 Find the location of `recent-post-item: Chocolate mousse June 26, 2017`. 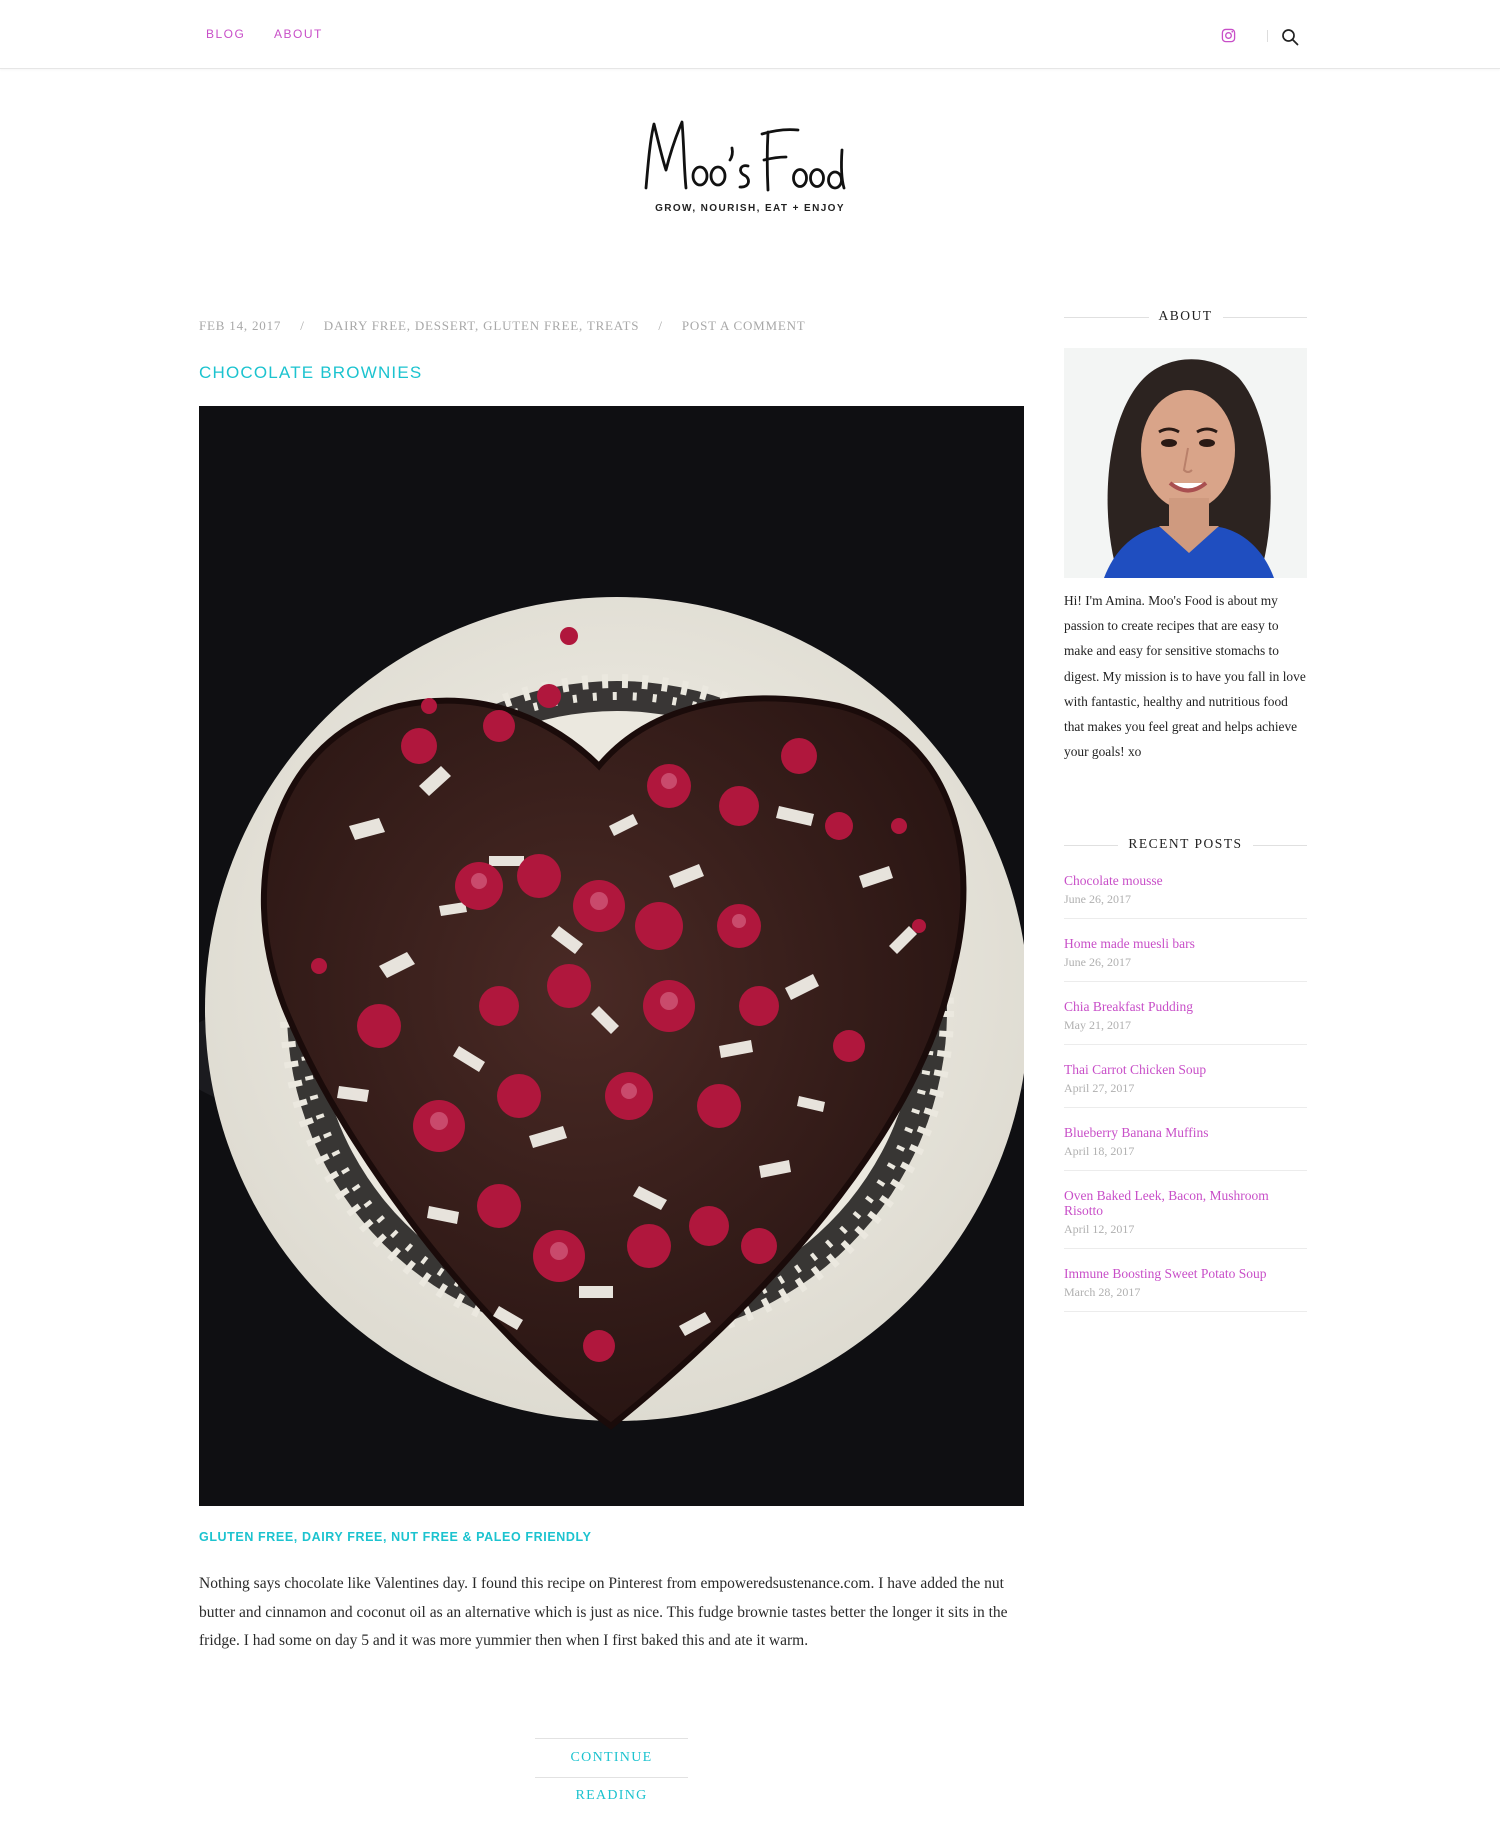

recent-post-item: Chocolate mousse June 26, 2017 is located at coordinates (1185, 894).